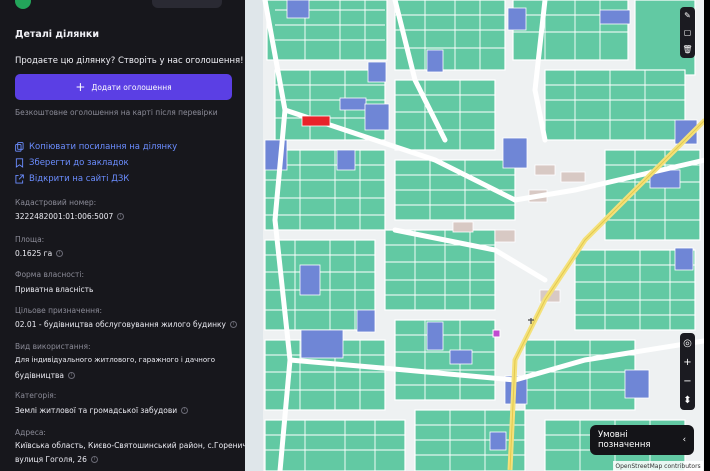  Describe the element at coordinates (36, 395) in the screenshot. I see `category-label: Категорія:` at that location.